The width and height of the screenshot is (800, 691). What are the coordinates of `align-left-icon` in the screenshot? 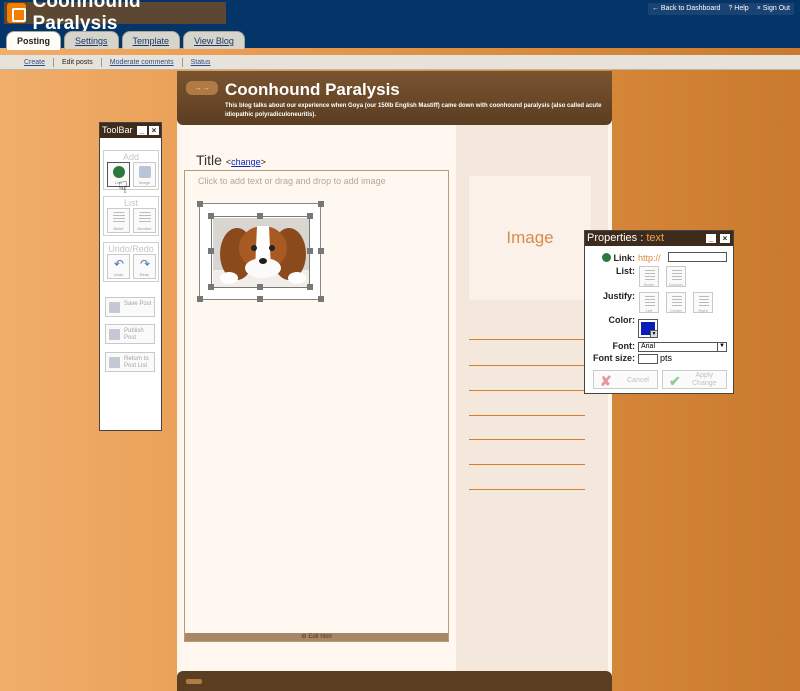 It's located at (650, 301).